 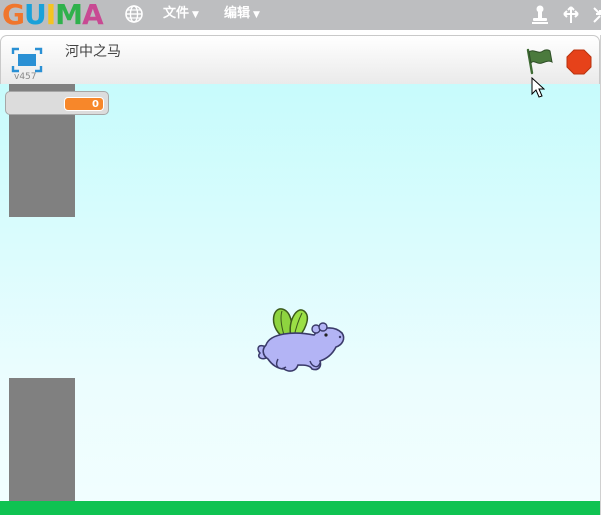 I want to click on menu-bar: G U I M A 文件 ▼ 编辑 ▼, so click(x=300, y=15).